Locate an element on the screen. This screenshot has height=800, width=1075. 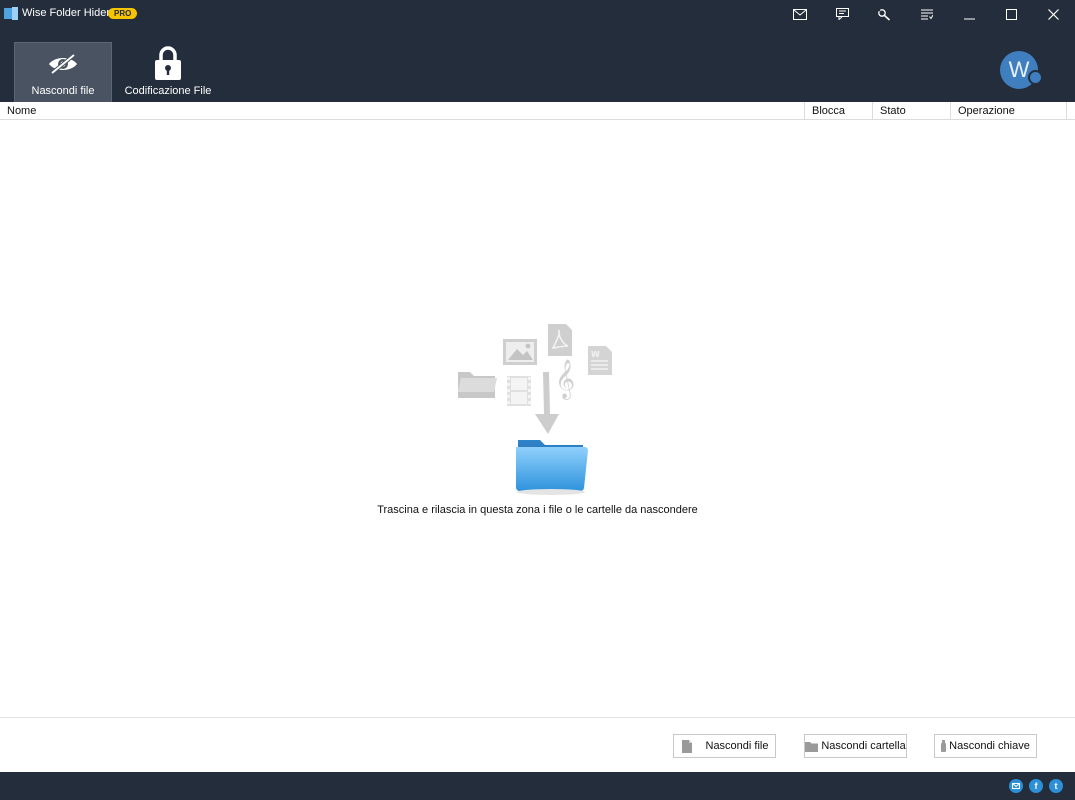
status-bar: f t is located at coordinates (537, 786).